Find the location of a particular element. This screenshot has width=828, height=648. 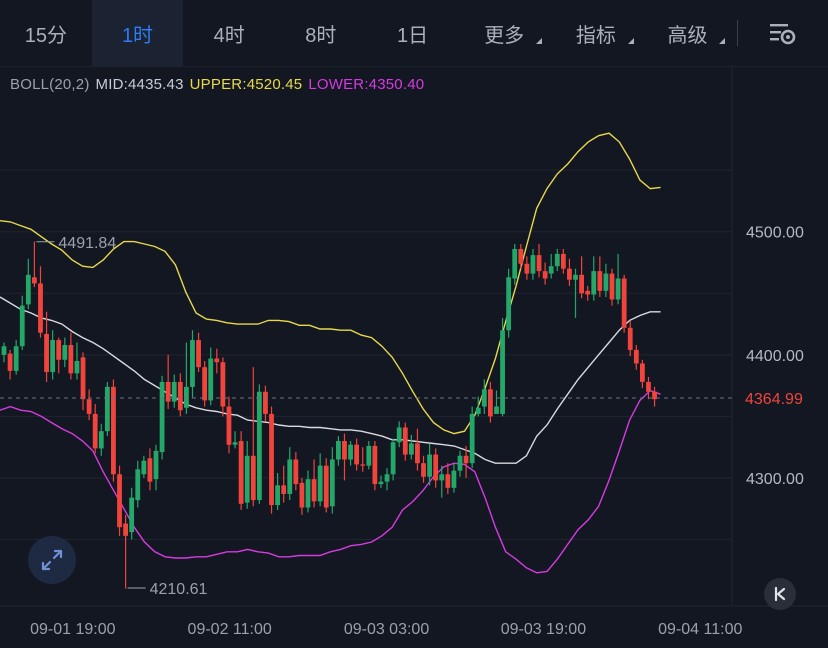

y-tick-label: 4500.00 is located at coordinates (775, 233).